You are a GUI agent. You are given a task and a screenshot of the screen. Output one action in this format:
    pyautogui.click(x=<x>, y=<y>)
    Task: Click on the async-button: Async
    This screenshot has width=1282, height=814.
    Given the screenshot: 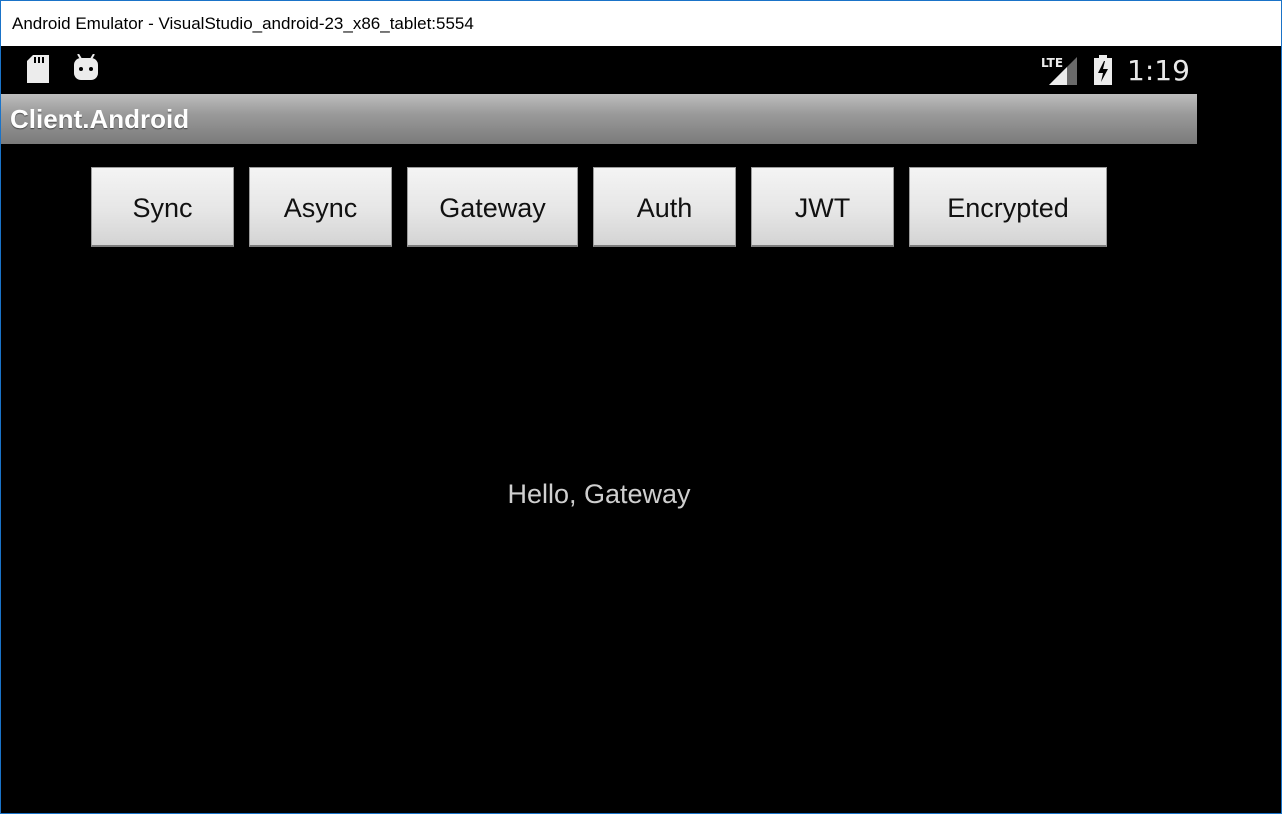 What is the action you would take?
    pyautogui.click(x=320, y=207)
    